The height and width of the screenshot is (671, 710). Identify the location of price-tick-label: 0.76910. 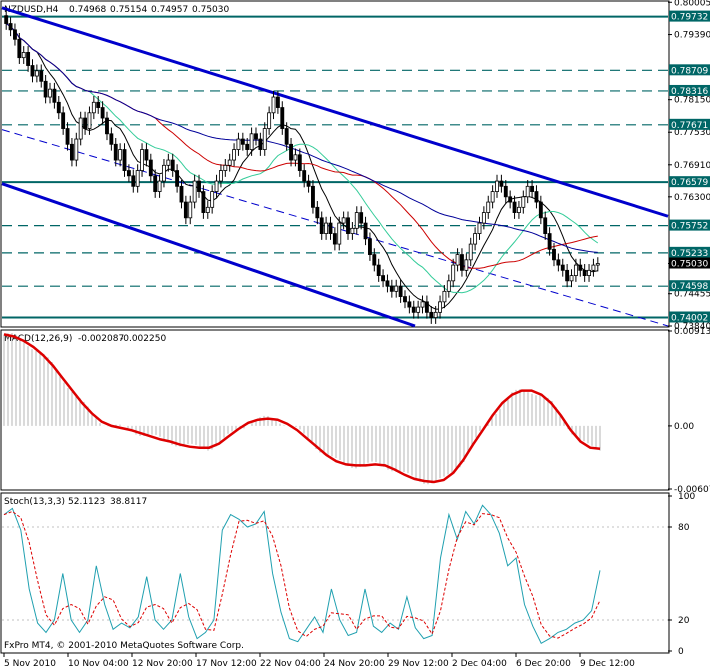
(692, 166).